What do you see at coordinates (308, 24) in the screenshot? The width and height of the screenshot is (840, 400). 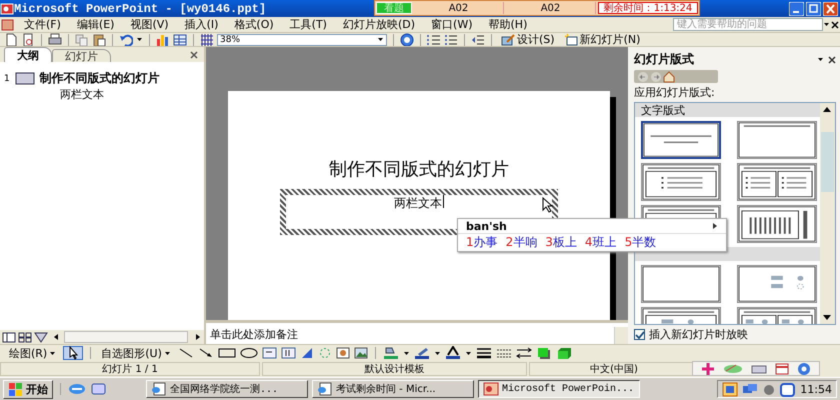 I see `menu-item: 工具(T)` at bounding box center [308, 24].